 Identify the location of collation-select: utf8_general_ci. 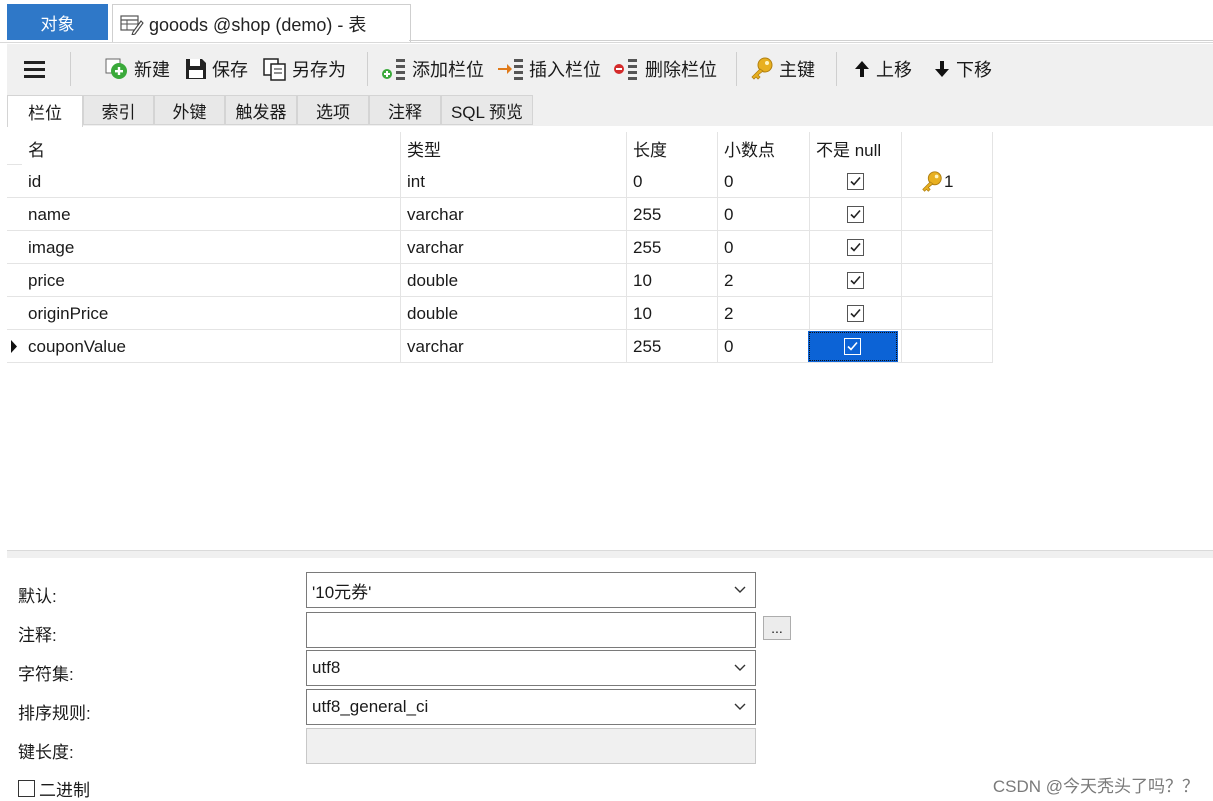
(531, 707).